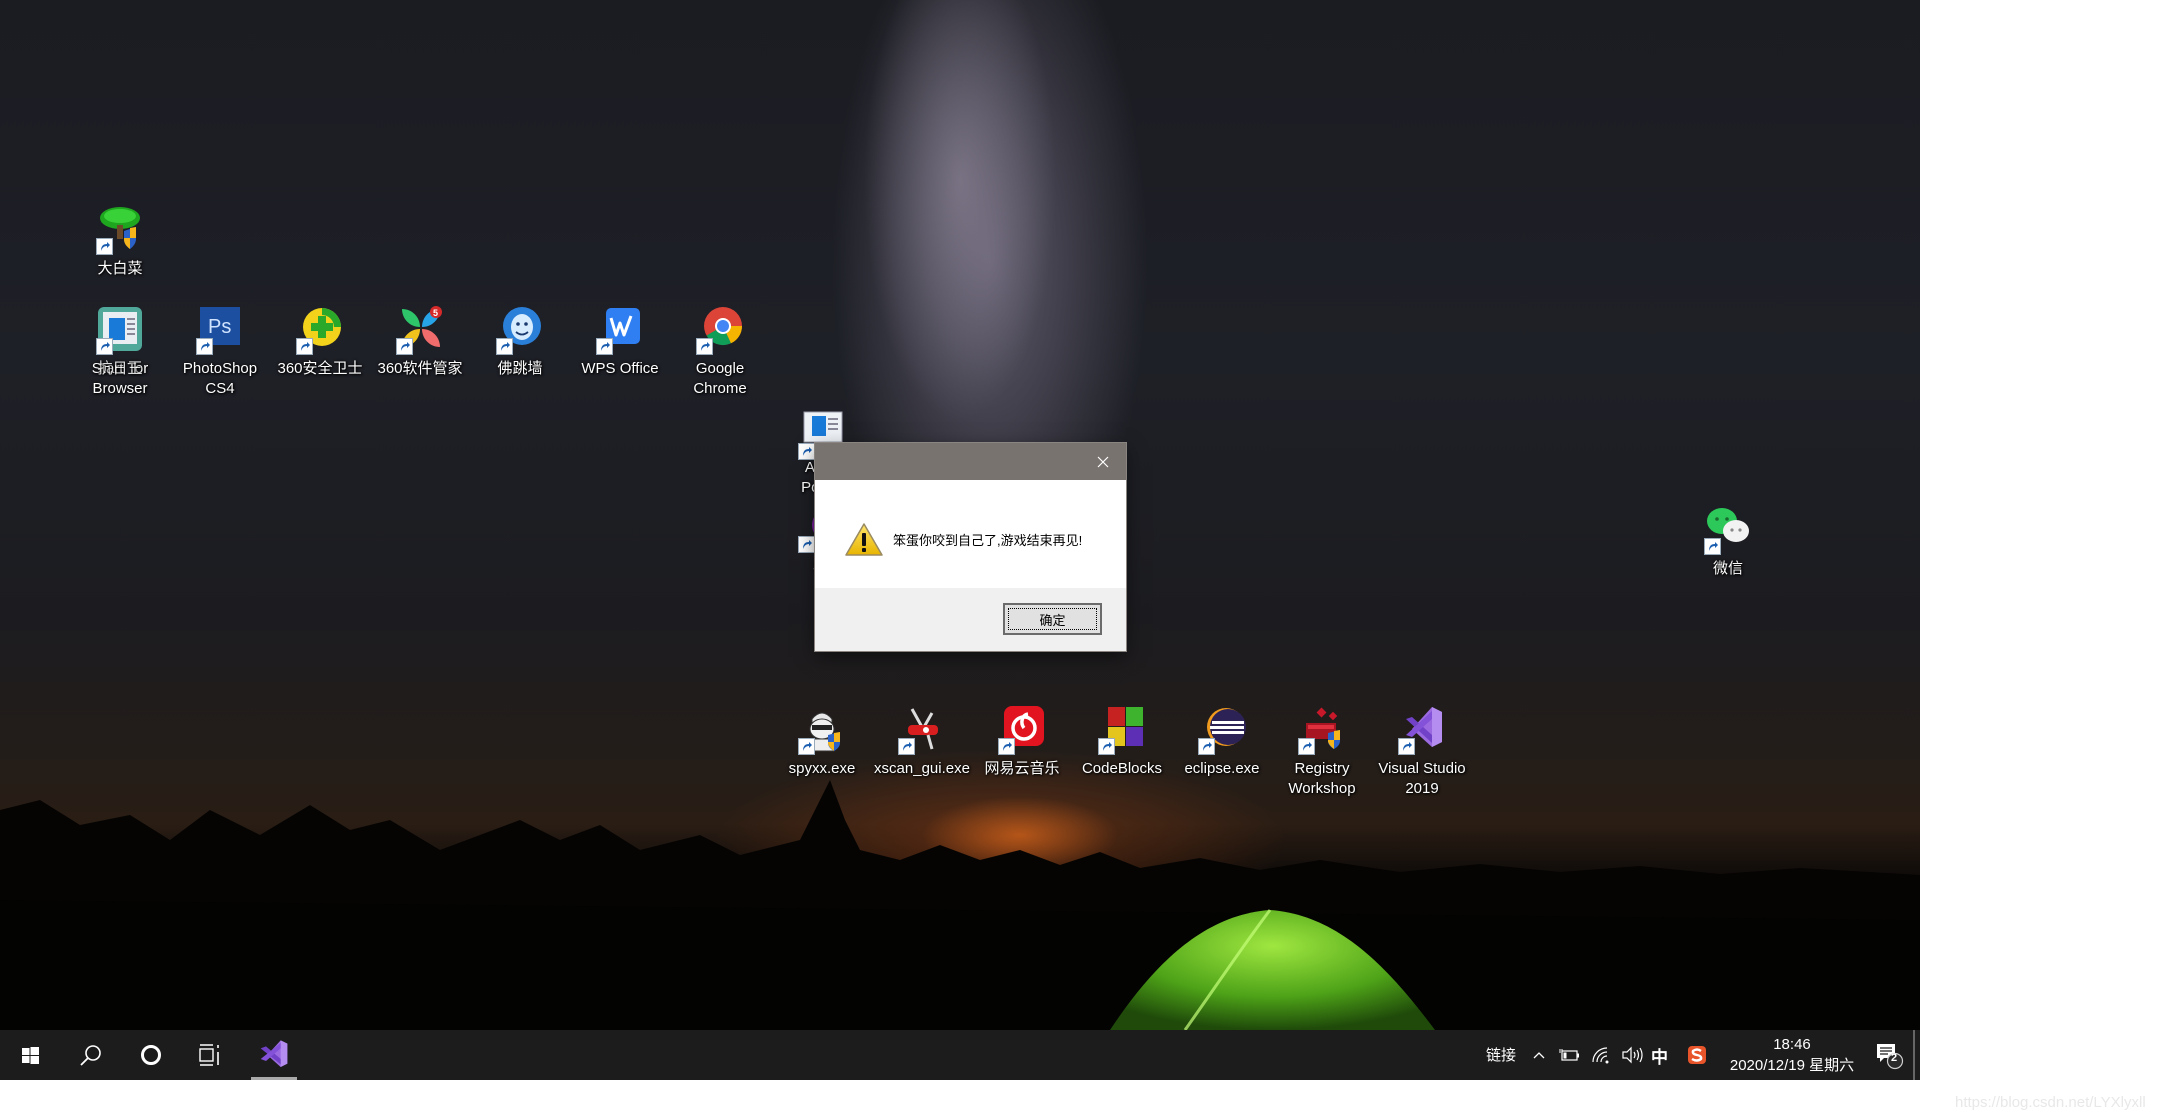 The image size is (2160, 1120). I want to click on search-icon, so click(90, 1055).